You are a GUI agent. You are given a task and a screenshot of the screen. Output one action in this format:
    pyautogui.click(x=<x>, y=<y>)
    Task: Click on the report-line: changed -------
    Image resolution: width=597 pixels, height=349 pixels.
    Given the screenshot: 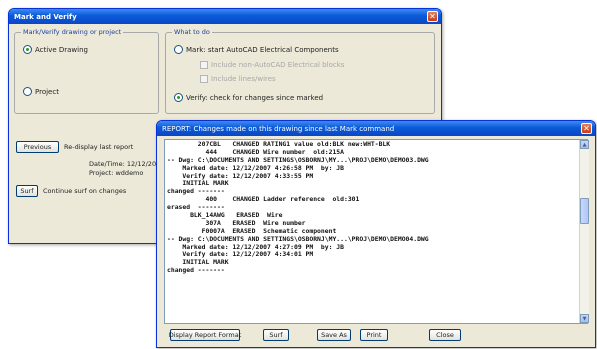 What is the action you would take?
    pyautogui.click(x=196, y=270)
    